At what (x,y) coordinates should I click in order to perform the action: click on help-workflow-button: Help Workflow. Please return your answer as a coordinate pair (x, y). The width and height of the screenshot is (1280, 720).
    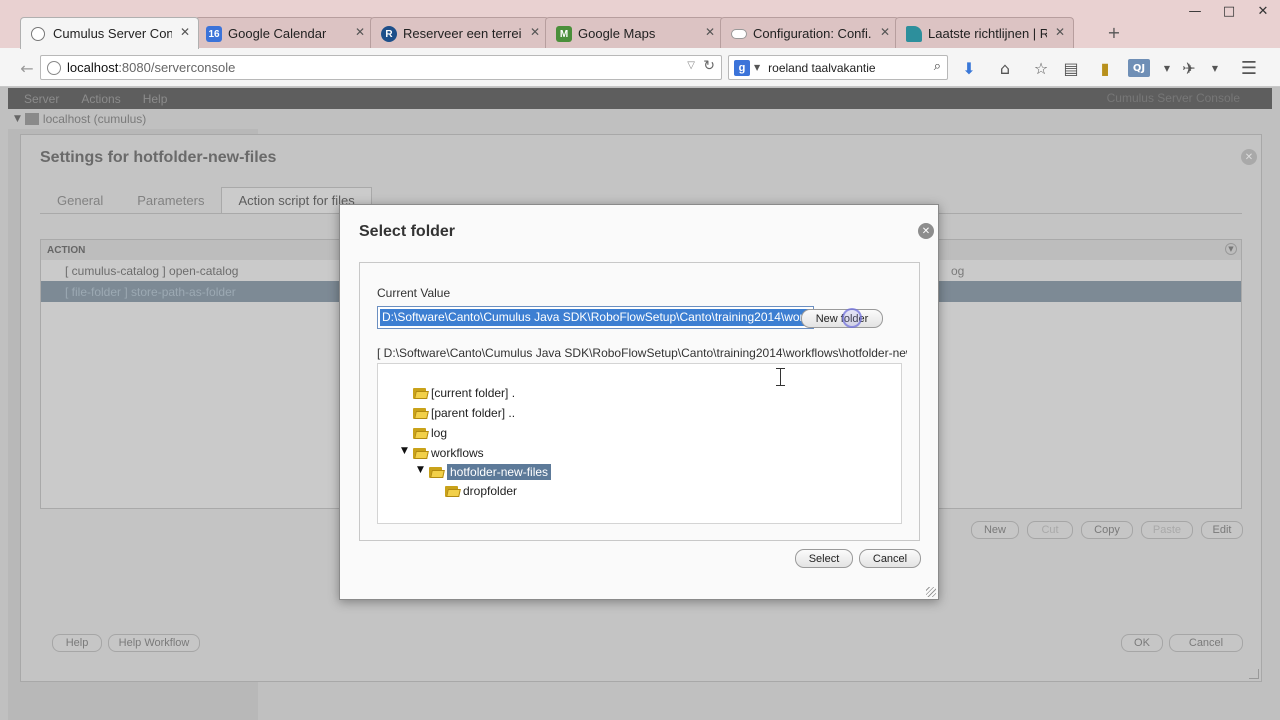
    Looking at the image, I should click on (154, 643).